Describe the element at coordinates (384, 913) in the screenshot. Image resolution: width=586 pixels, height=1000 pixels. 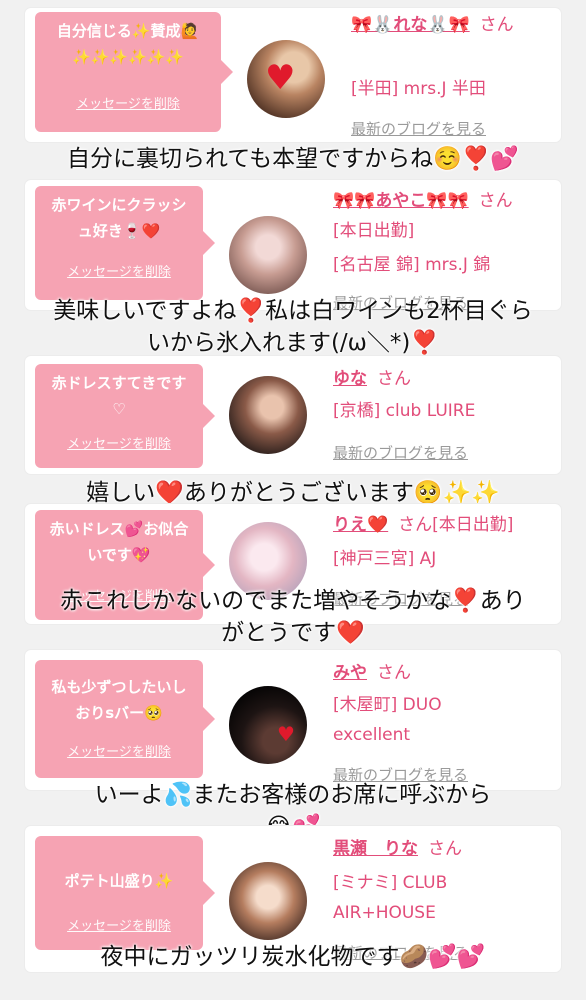
I see `shop-name-cont: AIR+HOUSE` at that location.